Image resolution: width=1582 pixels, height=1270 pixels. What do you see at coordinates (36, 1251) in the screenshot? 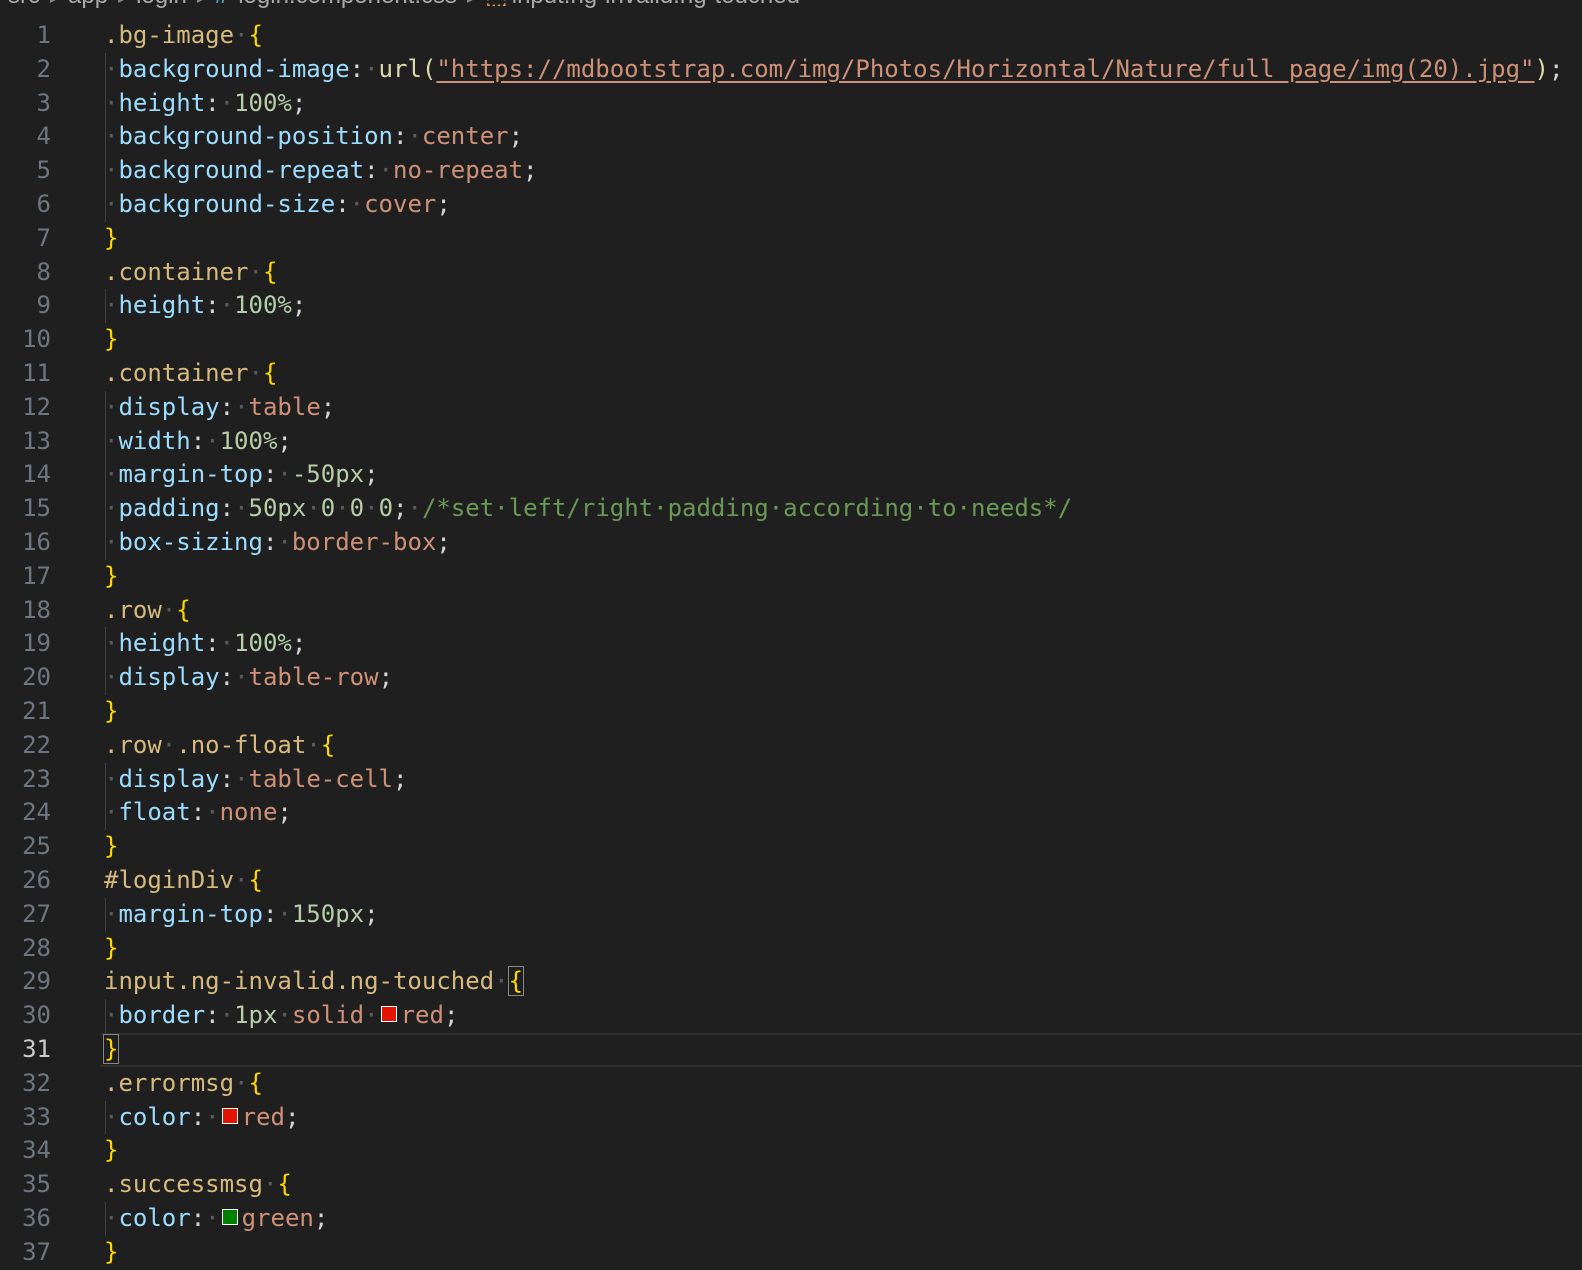
I see `line-number: 37` at bounding box center [36, 1251].